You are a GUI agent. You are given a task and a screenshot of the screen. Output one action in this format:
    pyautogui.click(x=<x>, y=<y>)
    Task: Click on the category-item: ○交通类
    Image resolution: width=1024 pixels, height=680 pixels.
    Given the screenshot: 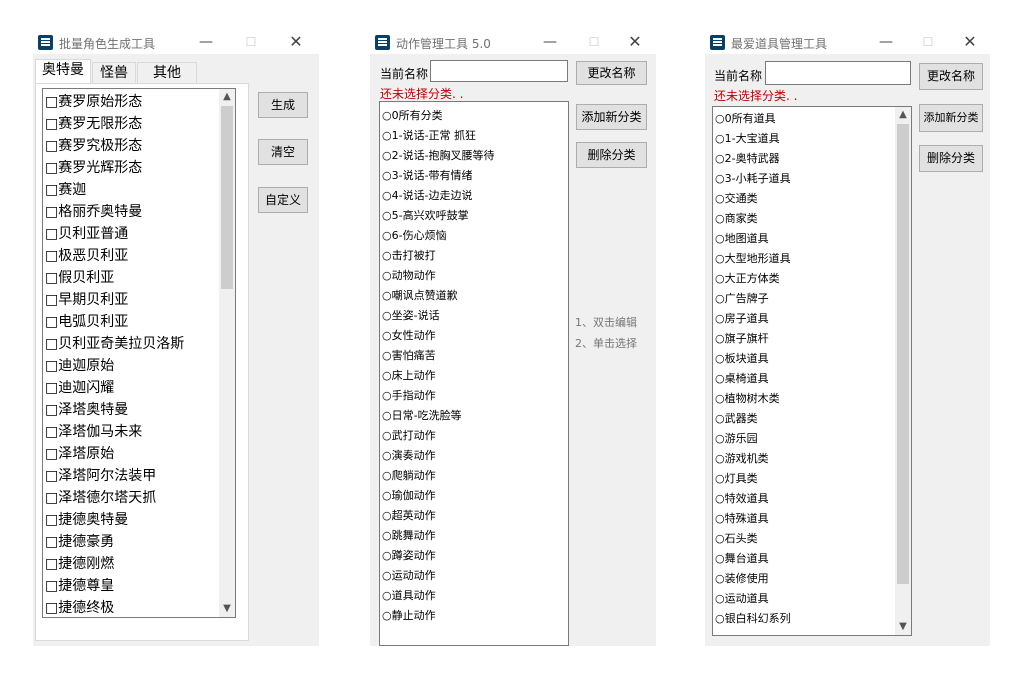 What is the action you would take?
    pyautogui.click(x=804, y=199)
    